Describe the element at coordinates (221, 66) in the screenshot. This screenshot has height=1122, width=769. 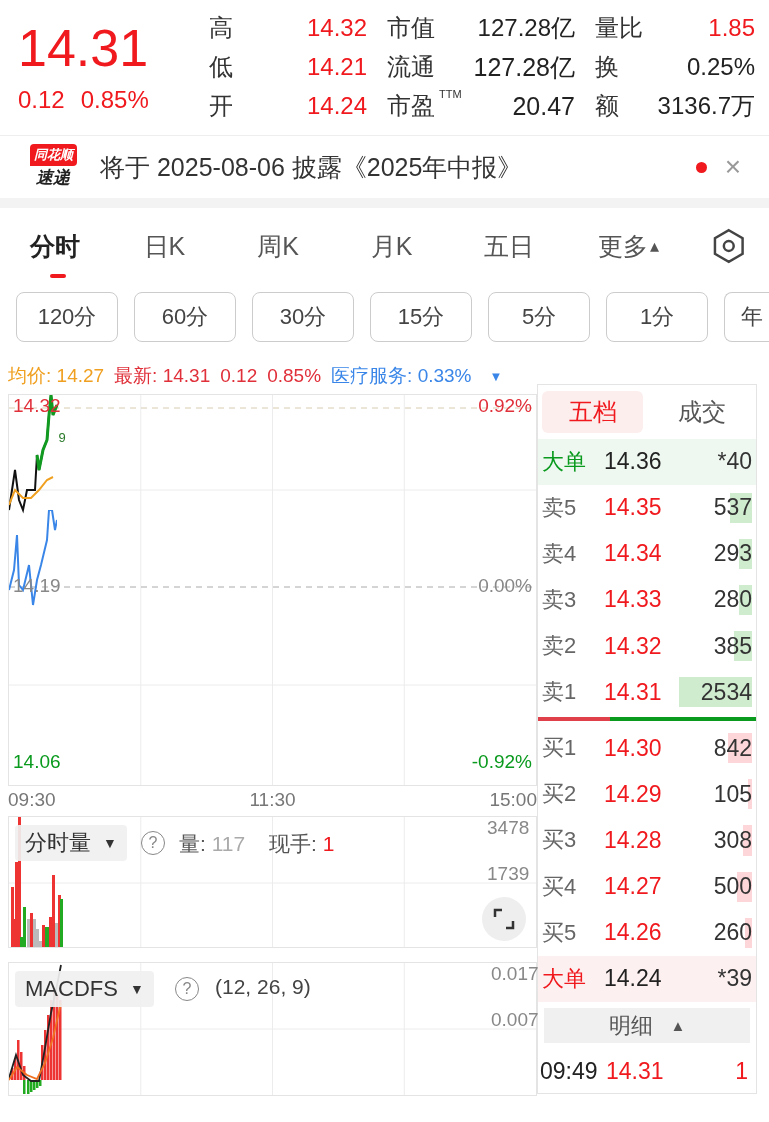
I see `stat-label: 低` at that location.